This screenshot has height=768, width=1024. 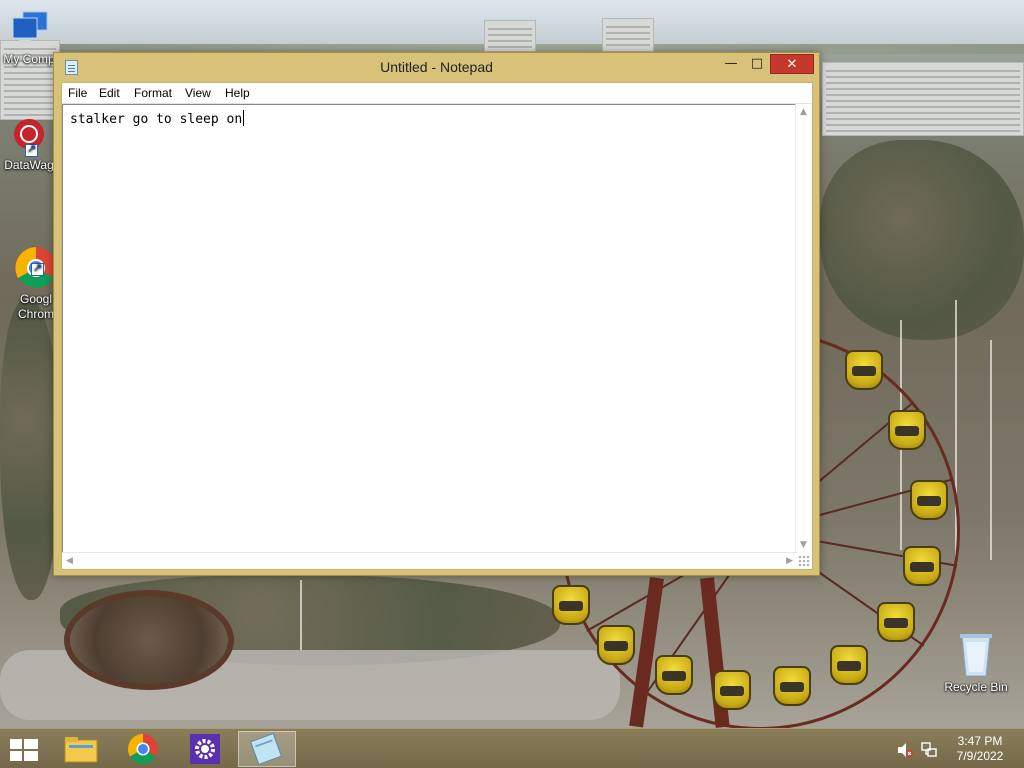 What do you see at coordinates (512, 748) in the screenshot?
I see `taskbar: 3:47 PM 7/9/2022` at bounding box center [512, 748].